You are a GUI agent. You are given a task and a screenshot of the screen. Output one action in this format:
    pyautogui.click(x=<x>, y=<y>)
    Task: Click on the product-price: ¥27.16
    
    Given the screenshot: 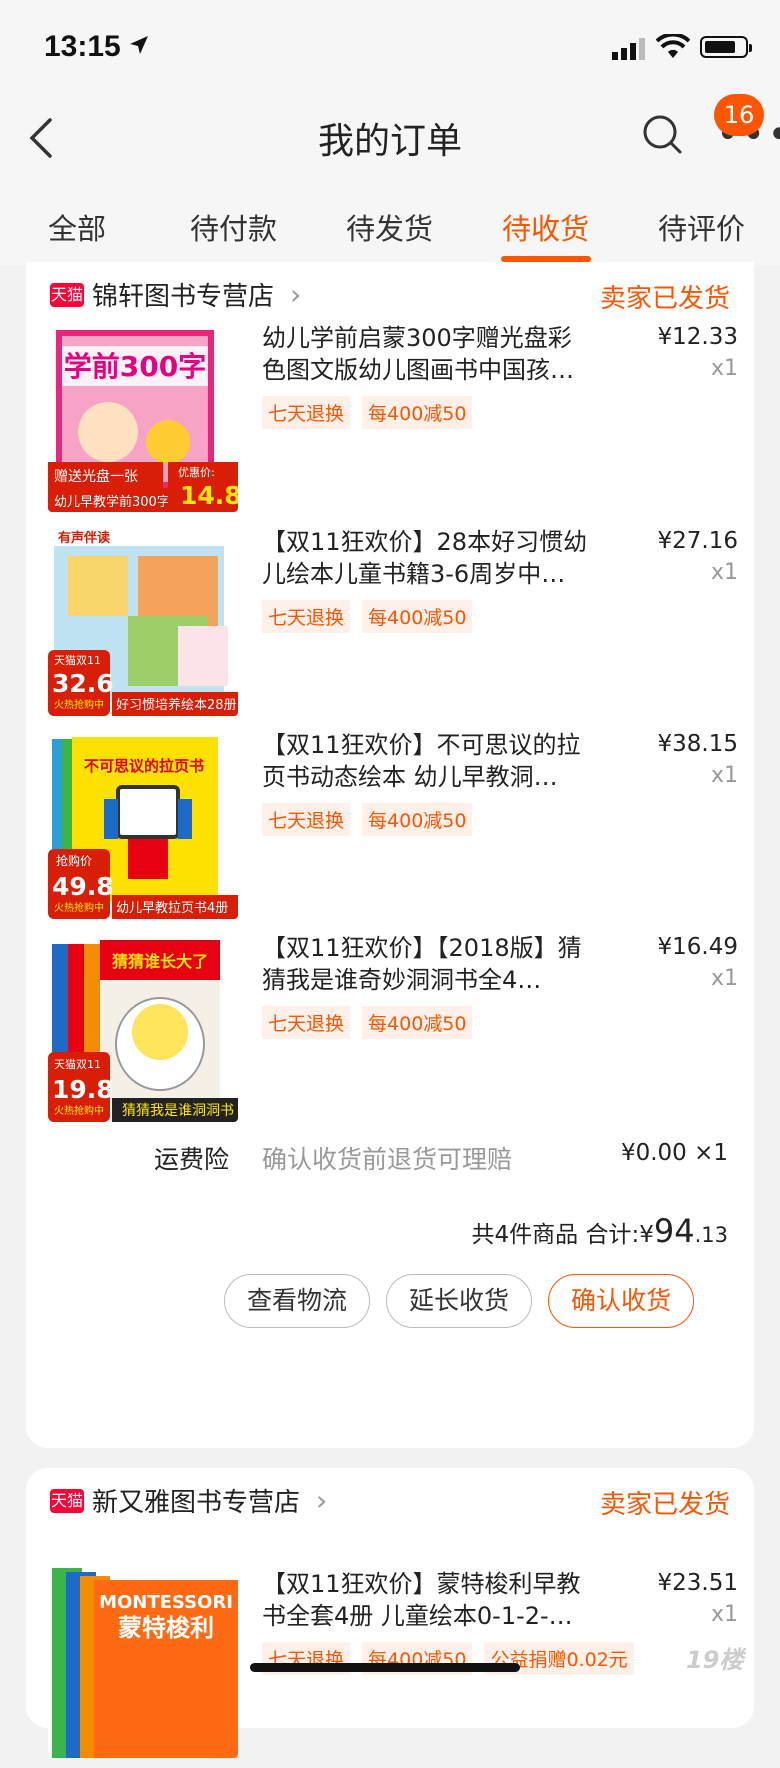 What is the action you would take?
    pyautogui.click(x=697, y=541)
    